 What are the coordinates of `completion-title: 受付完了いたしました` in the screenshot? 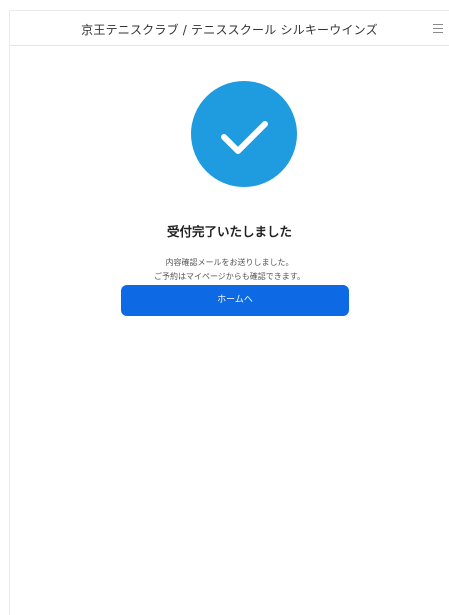 It's located at (229, 231).